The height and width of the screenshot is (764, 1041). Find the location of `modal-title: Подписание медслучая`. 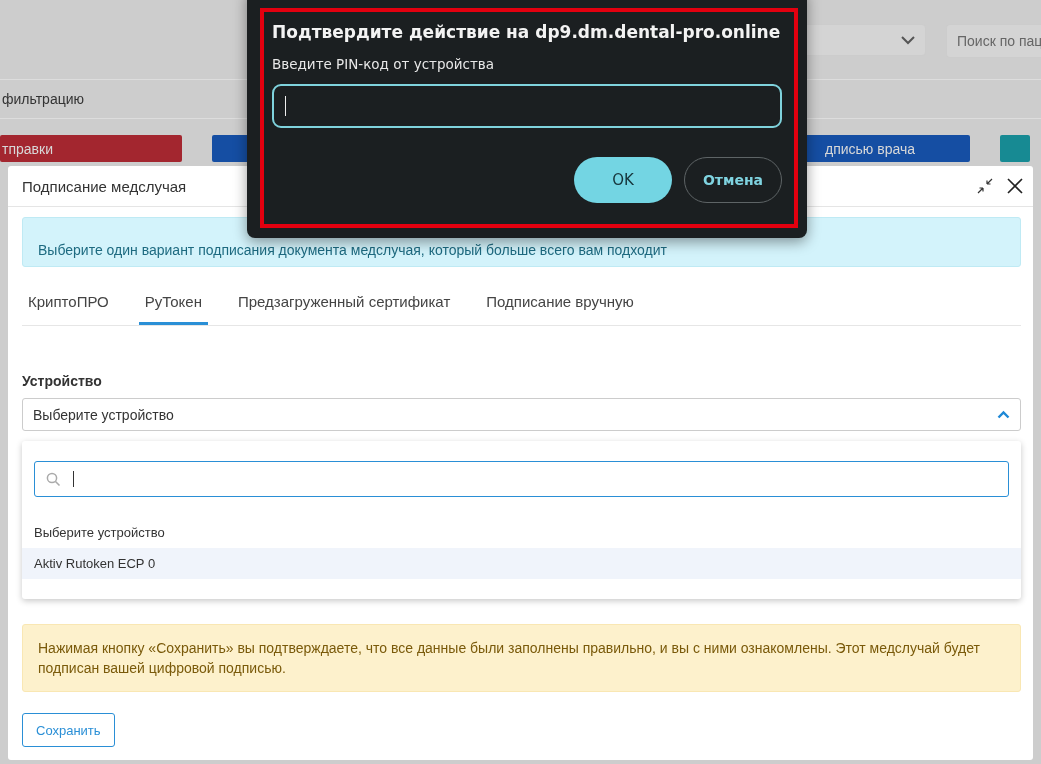

modal-title: Подписание медслучая is located at coordinates (104, 186).